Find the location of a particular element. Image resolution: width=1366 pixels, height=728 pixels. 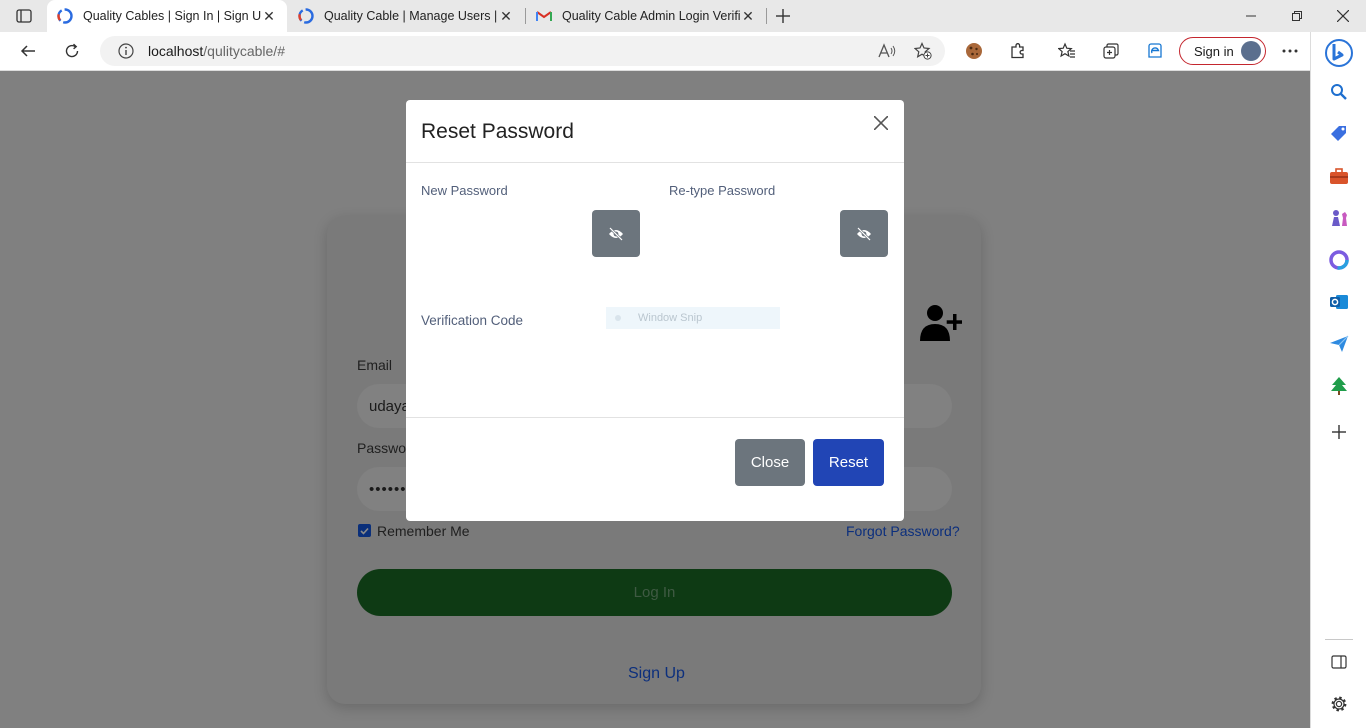

edge-sidebar is located at coordinates (1338, 380).